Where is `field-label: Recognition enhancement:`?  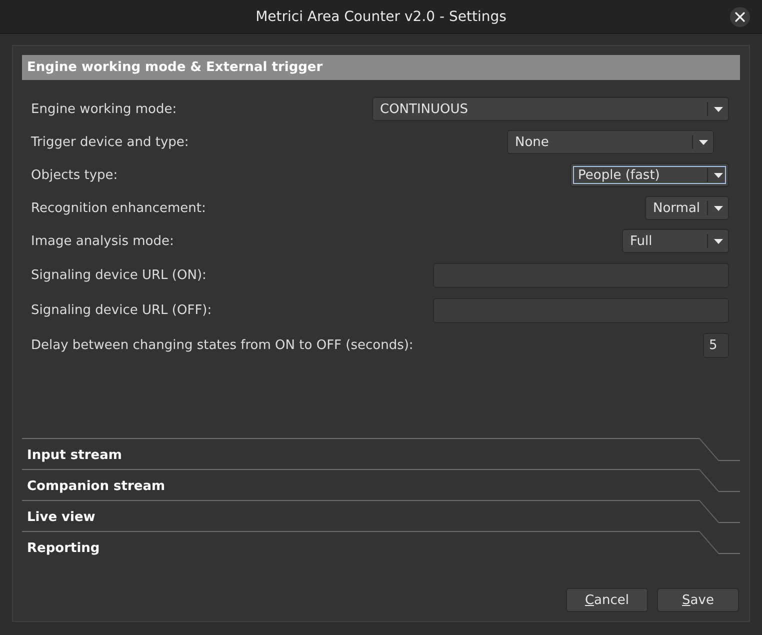
field-label: Recognition enhancement: is located at coordinates (118, 208).